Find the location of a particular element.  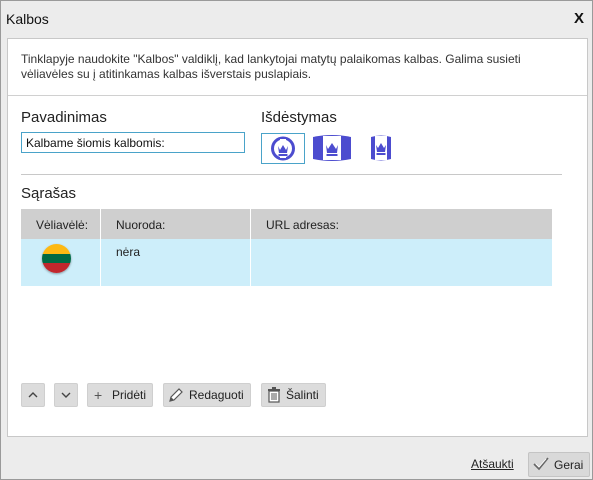

delete-button: Šalinti is located at coordinates (293, 395).